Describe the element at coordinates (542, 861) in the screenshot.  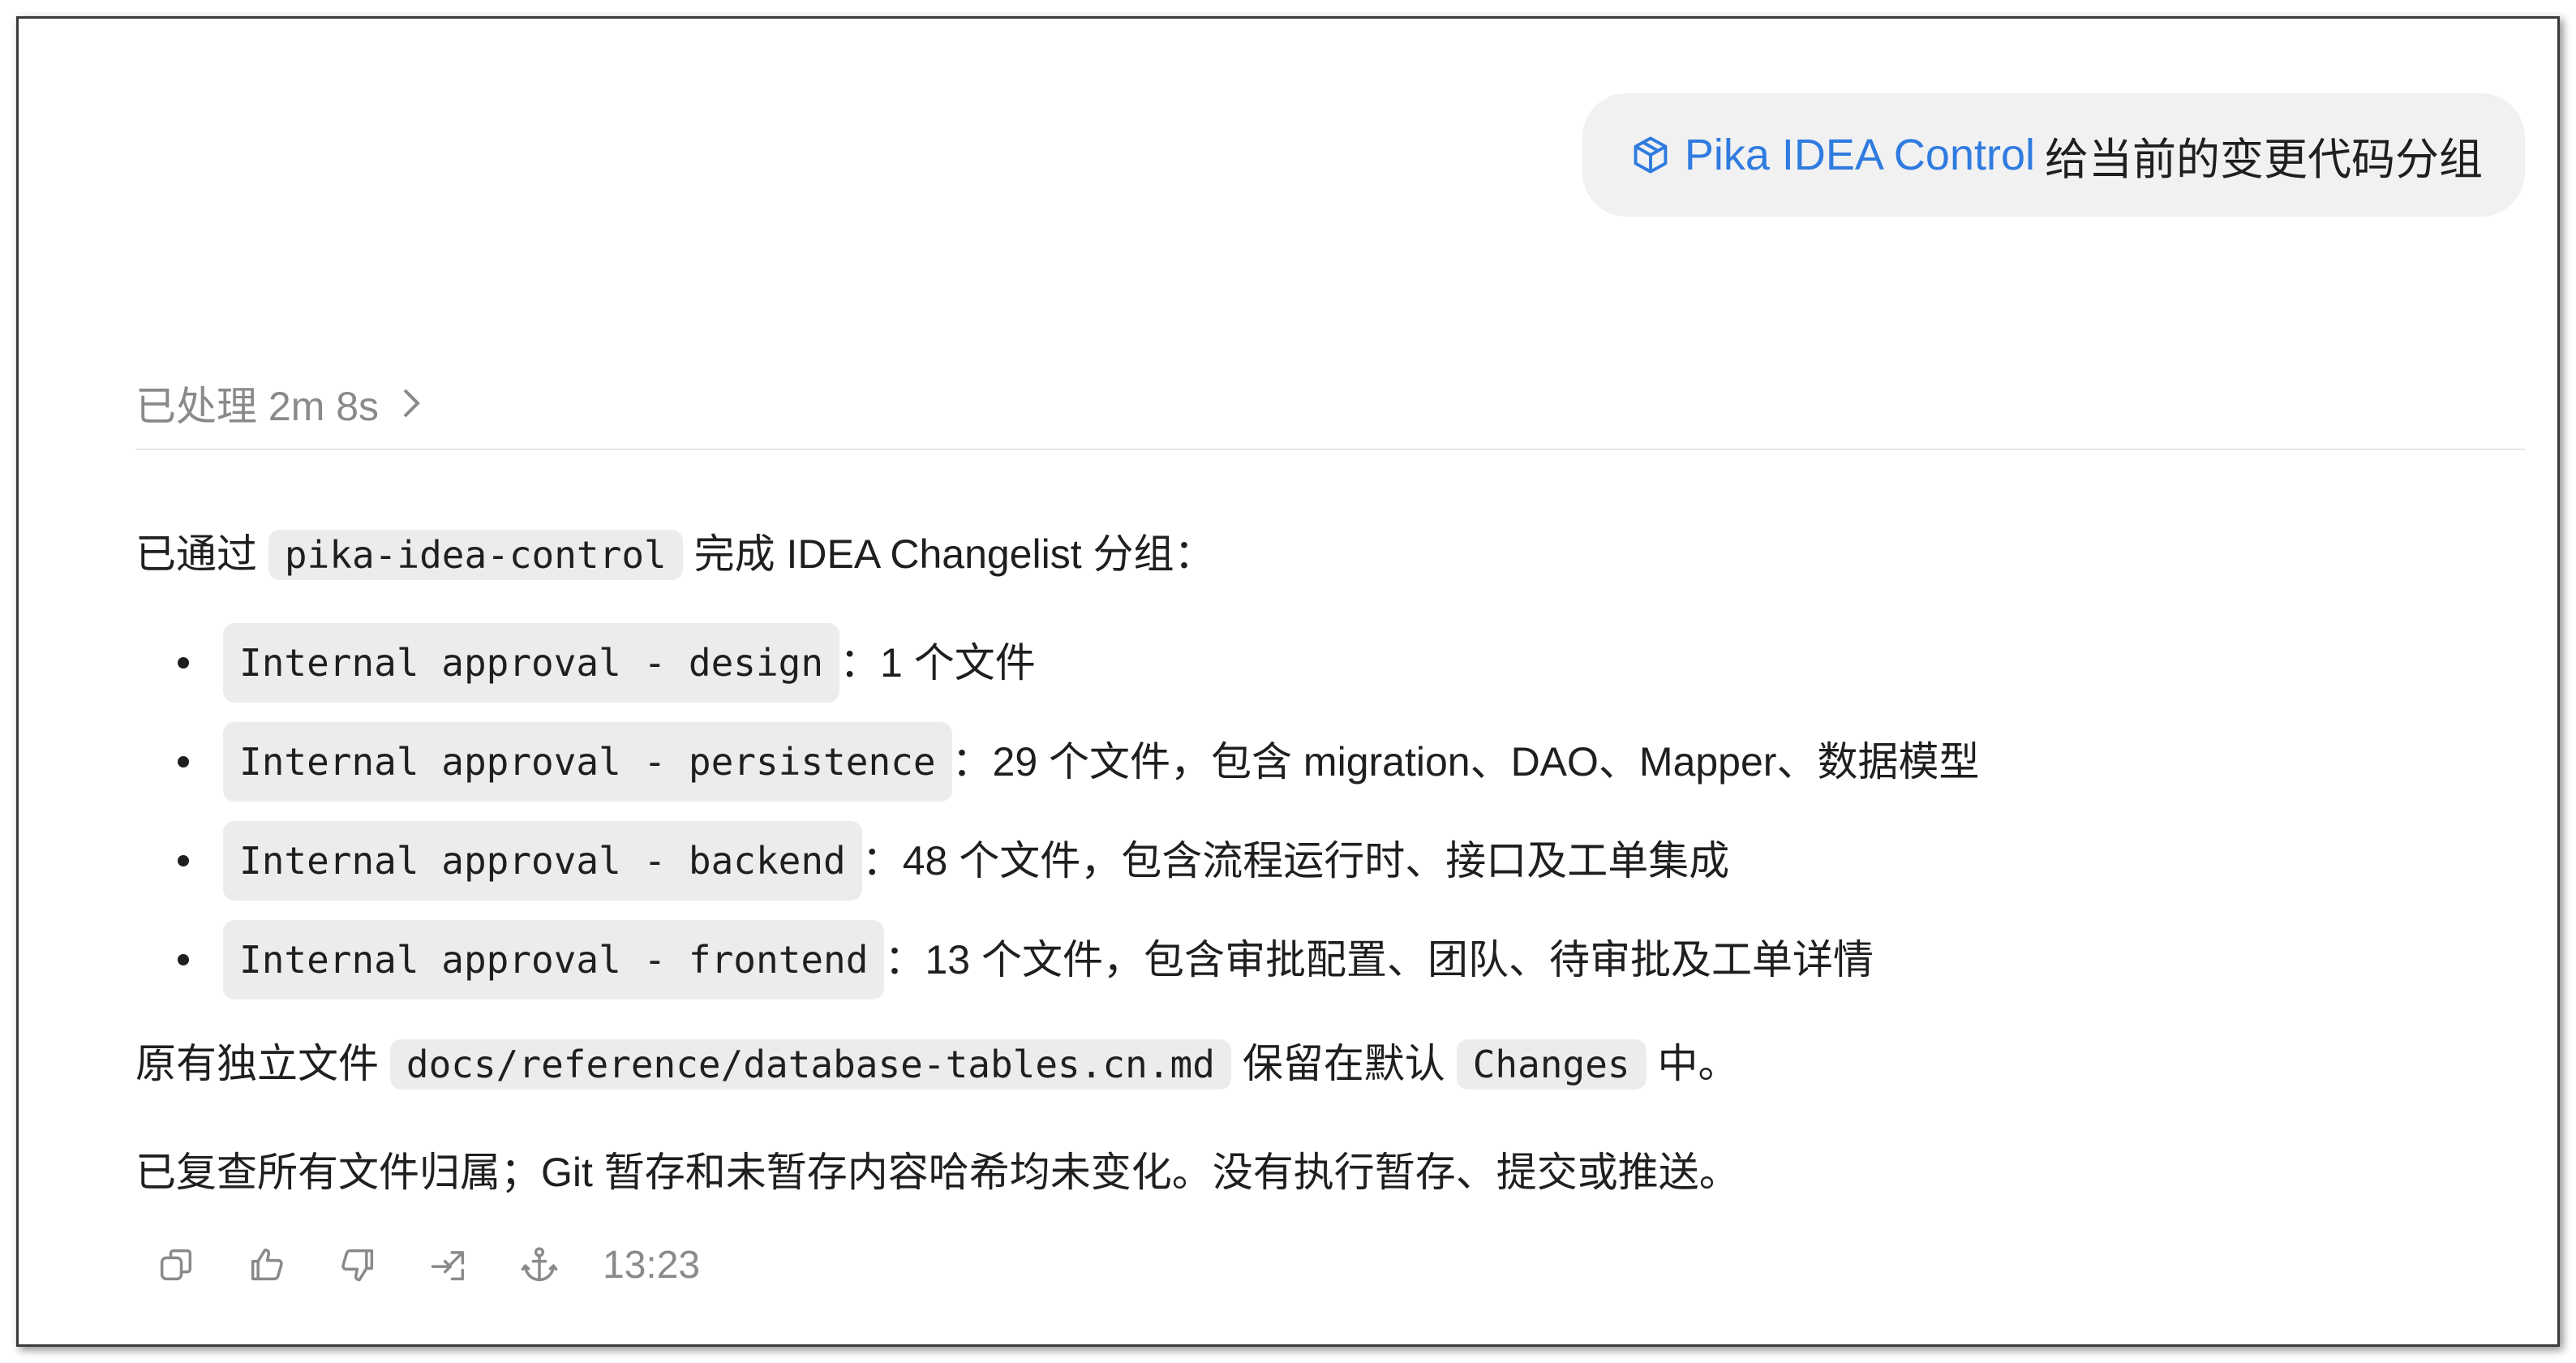
I see `inline-code: Internal approval - backend` at that location.